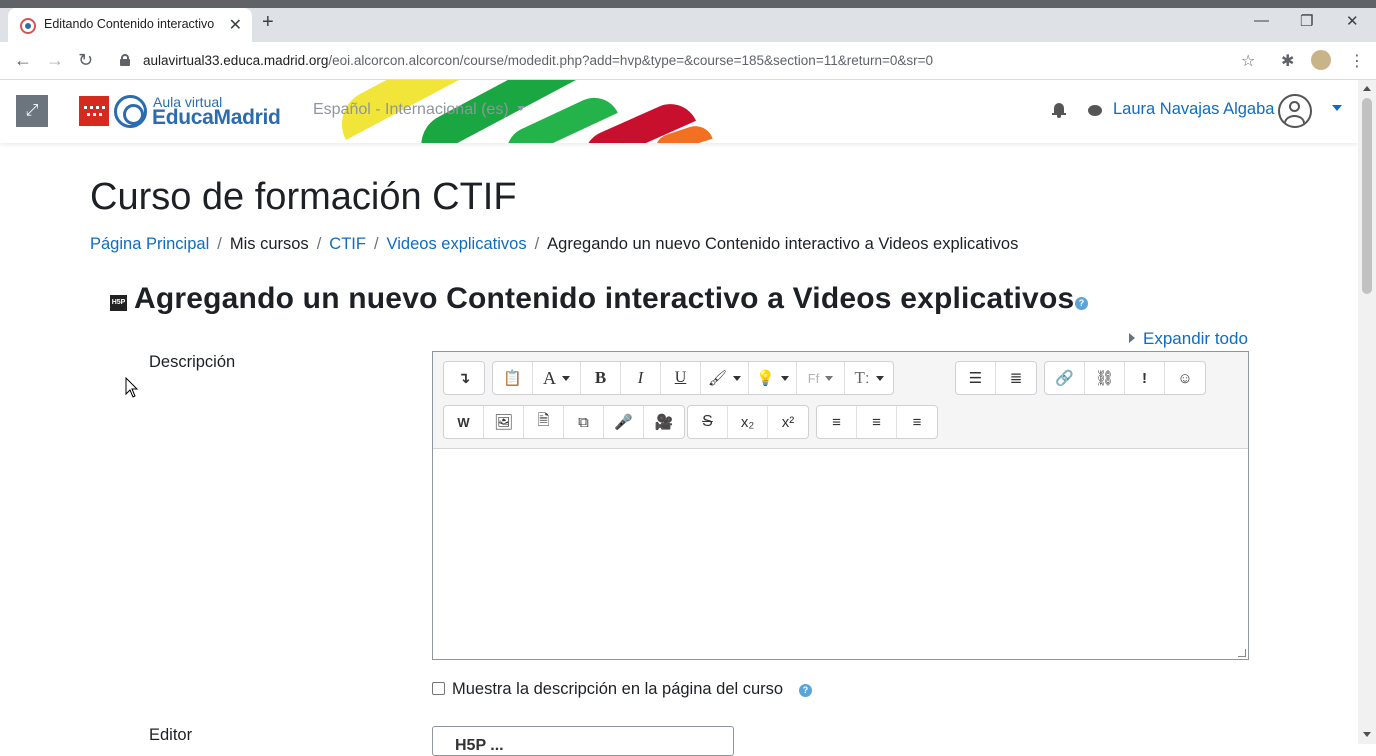  I want to click on user-avatar-icon, so click(1295, 111).